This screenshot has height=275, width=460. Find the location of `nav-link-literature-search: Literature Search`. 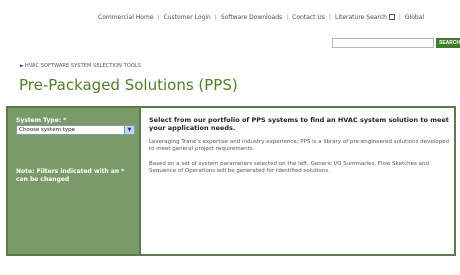

nav-link-literature-search: Literature Search is located at coordinates (361, 17).